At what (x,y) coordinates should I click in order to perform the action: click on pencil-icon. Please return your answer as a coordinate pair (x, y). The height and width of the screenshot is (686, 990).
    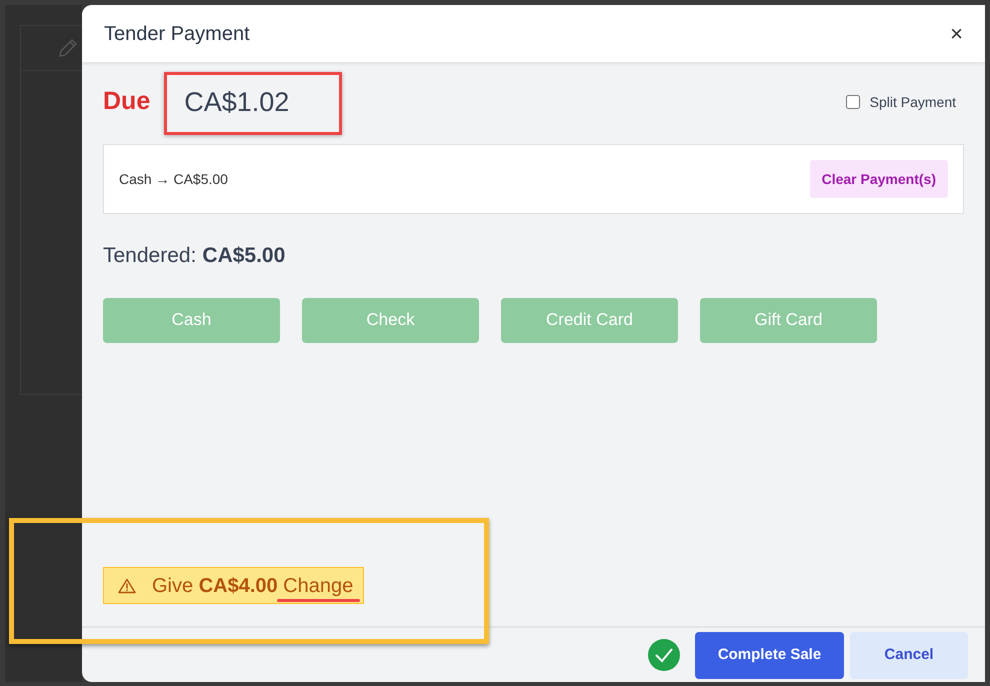
    Looking at the image, I should click on (68, 48).